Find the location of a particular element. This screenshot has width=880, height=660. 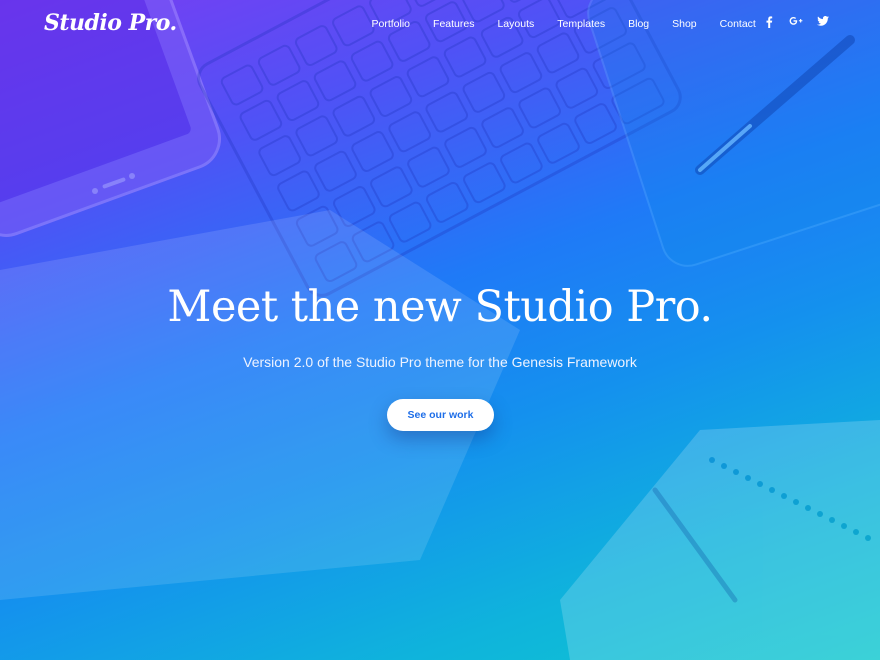

see-our-work-button: See our work is located at coordinates (440, 415).